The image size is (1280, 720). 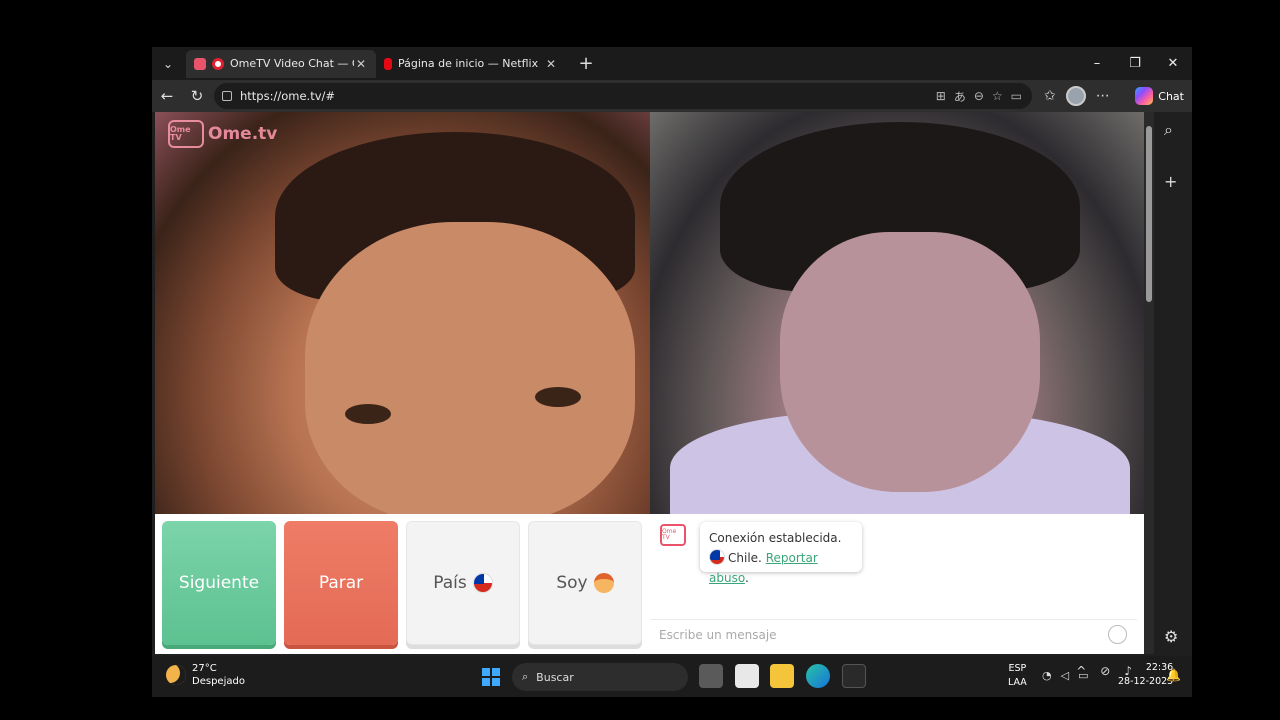 I want to click on temperature: 27°C, so click(x=204, y=668).